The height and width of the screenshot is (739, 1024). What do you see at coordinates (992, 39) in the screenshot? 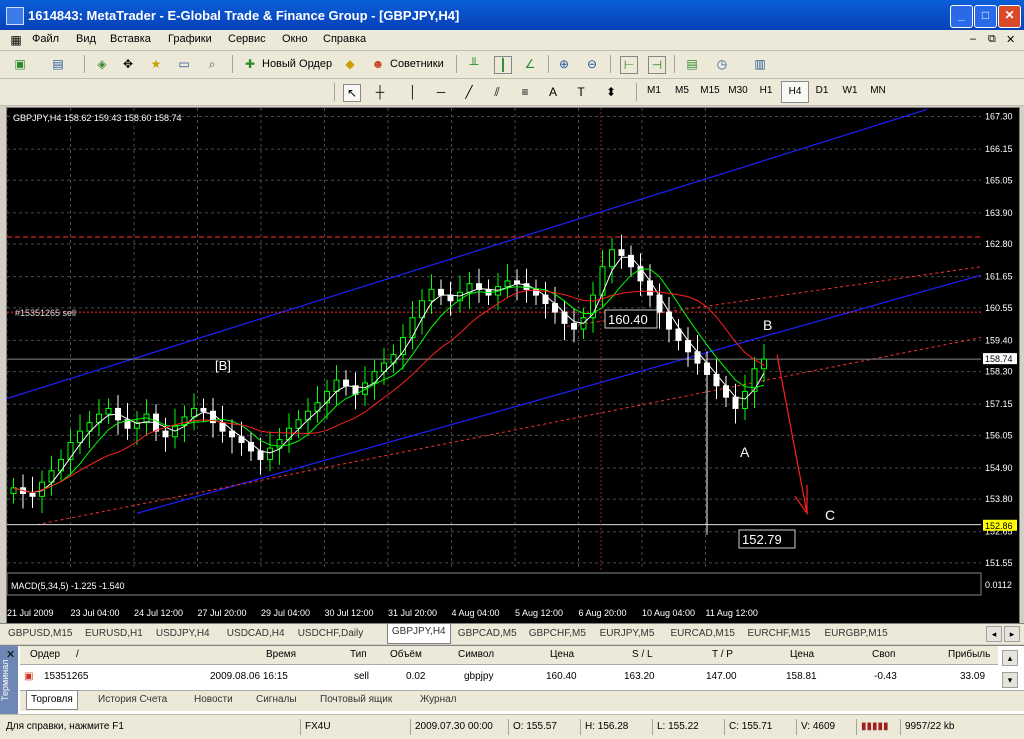
I see `mdi-restore-button: ⧉` at bounding box center [992, 39].